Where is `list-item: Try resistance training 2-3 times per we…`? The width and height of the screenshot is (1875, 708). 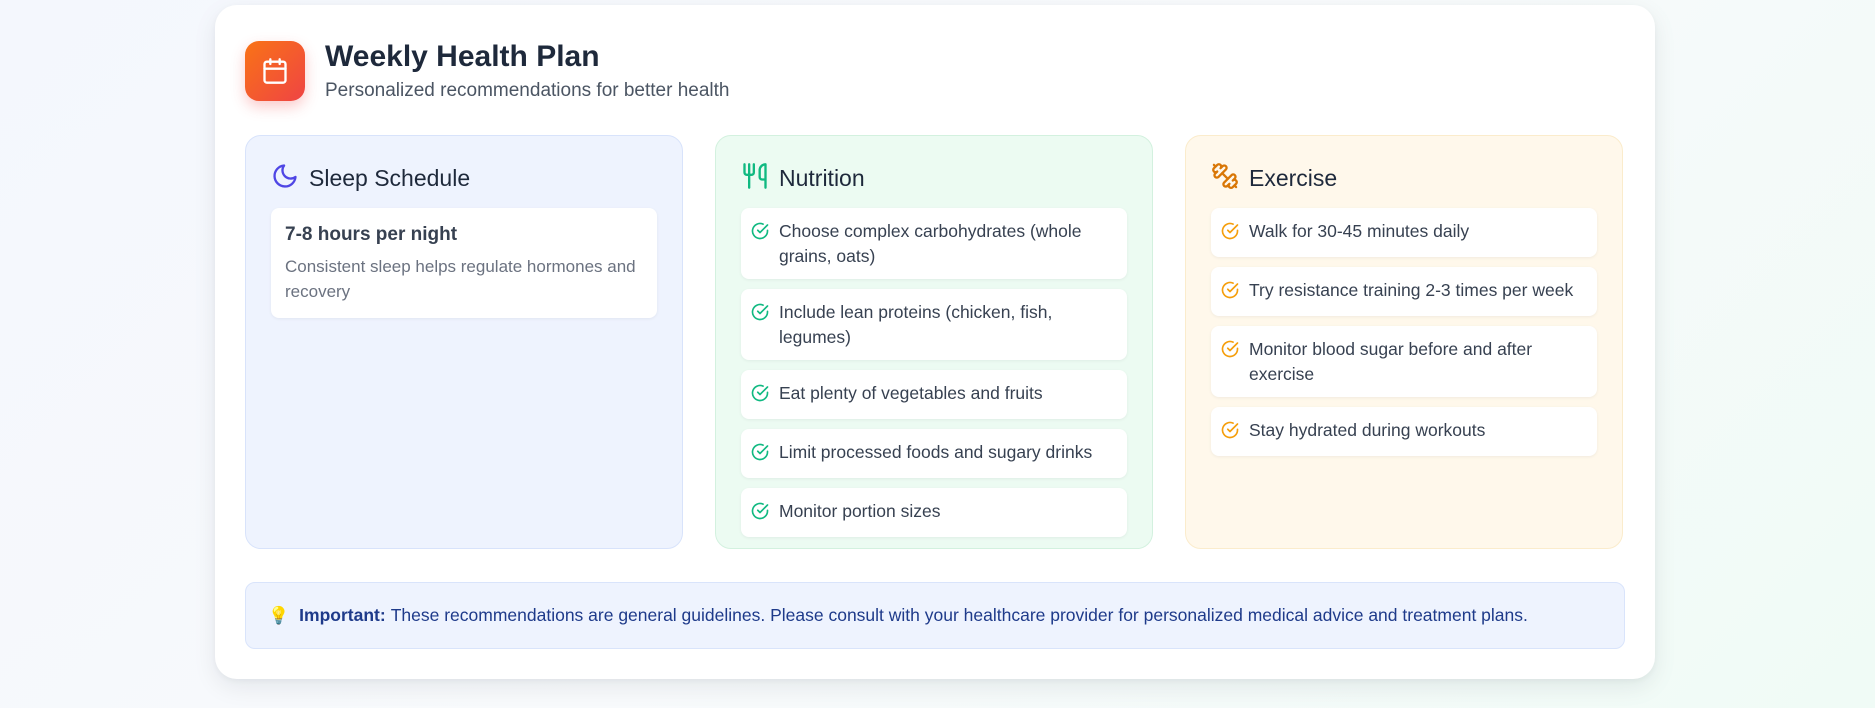
list-item: Try resistance training 2-3 times per we… is located at coordinates (1404, 291).